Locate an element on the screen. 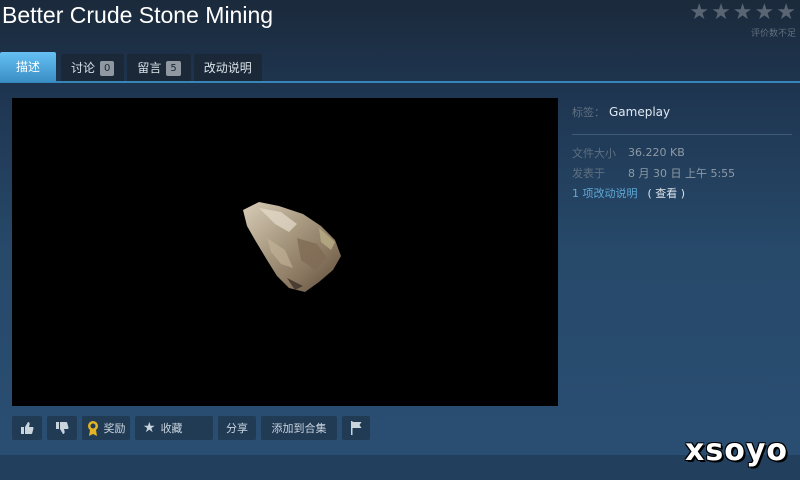 This screenshot has width=800, height=480. award-icon is located at coordinates (92, 428).